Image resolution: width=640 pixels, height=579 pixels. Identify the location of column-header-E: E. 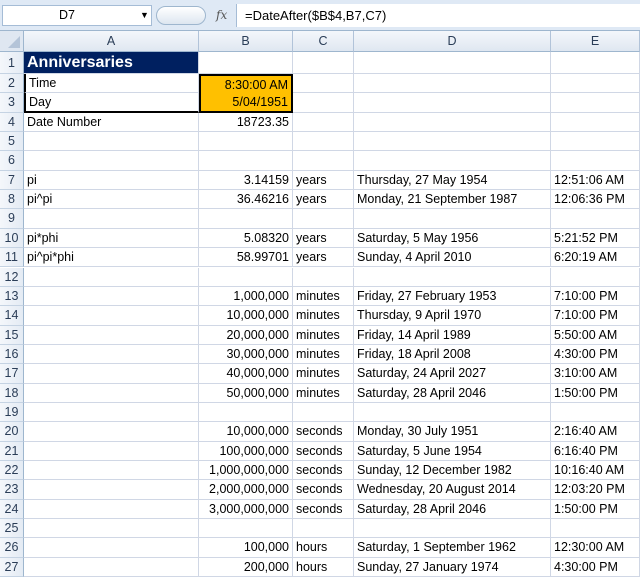
(595, 41).